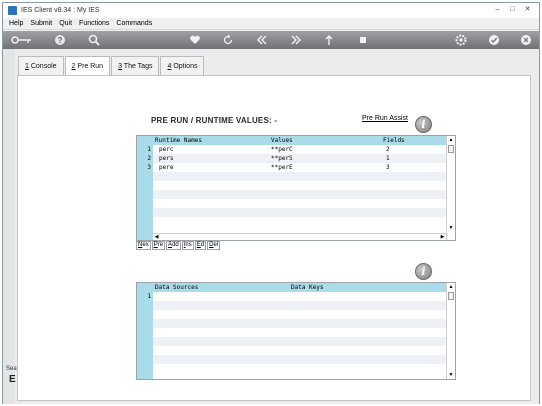  Describe the element at coordinates (299, 140) in the screenshot. I see `grid-header: Runtime Names Values Fields` at that location.